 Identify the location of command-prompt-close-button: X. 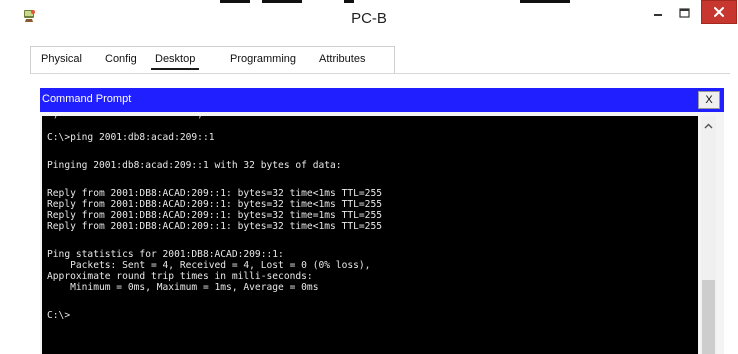
(709, 100).